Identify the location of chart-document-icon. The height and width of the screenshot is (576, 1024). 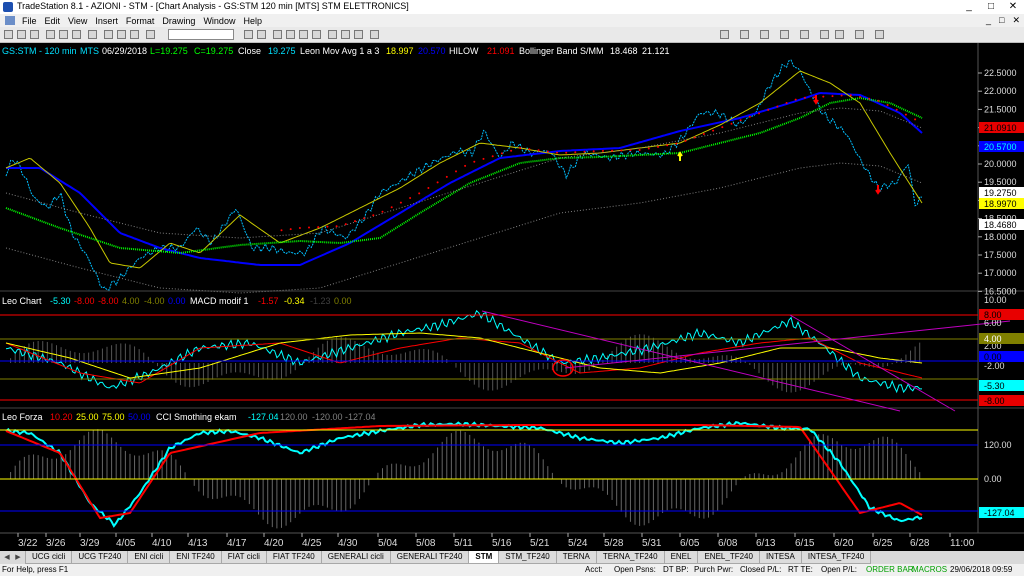
(10, 20).